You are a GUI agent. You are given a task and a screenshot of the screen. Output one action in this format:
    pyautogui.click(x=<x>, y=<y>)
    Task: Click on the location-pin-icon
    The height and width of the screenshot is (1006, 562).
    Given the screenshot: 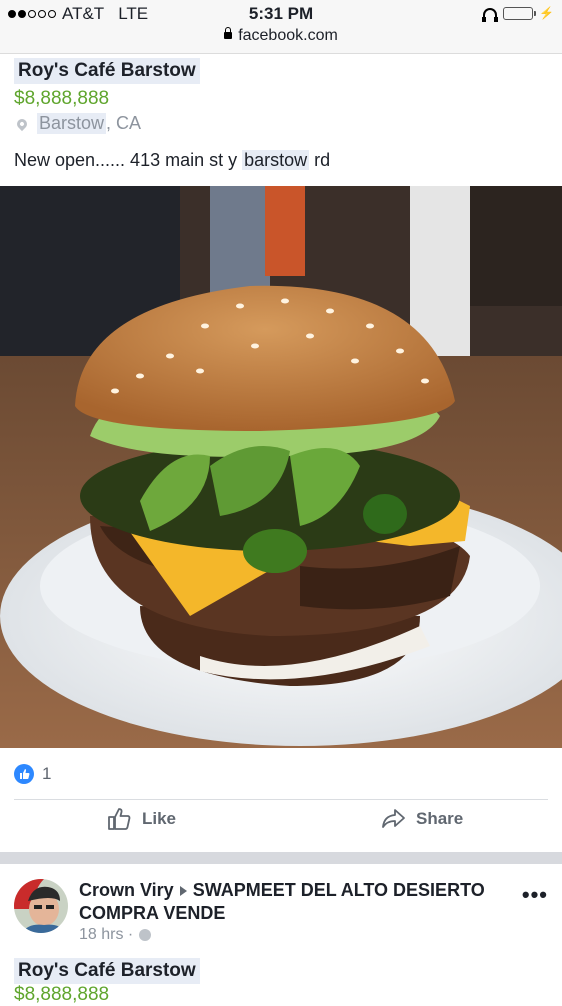 What is the action you would take?
    pyautogui.click(x=22, y=123)
    